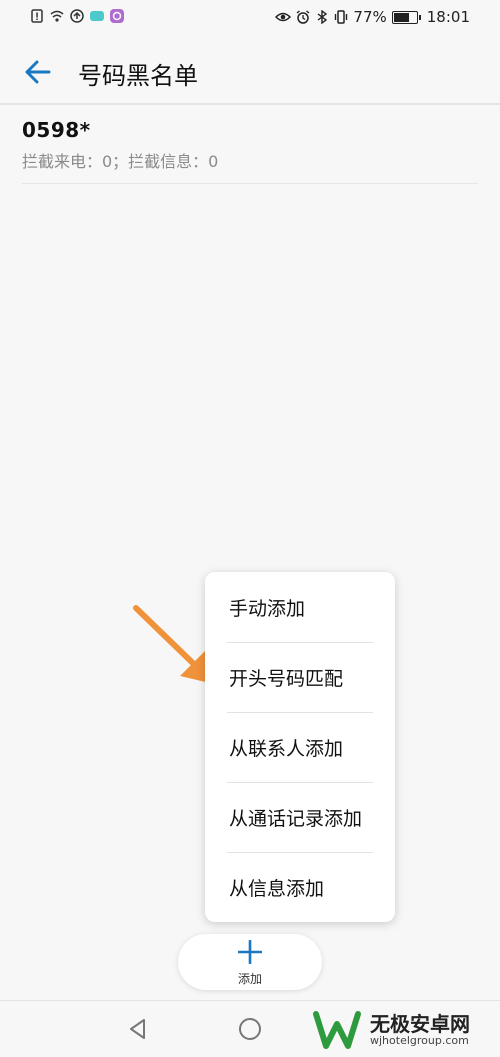 The image size is (500, 1057). Describe the element at coordinates (250, 104) in the screenshot. I see `header-divider` at that location.